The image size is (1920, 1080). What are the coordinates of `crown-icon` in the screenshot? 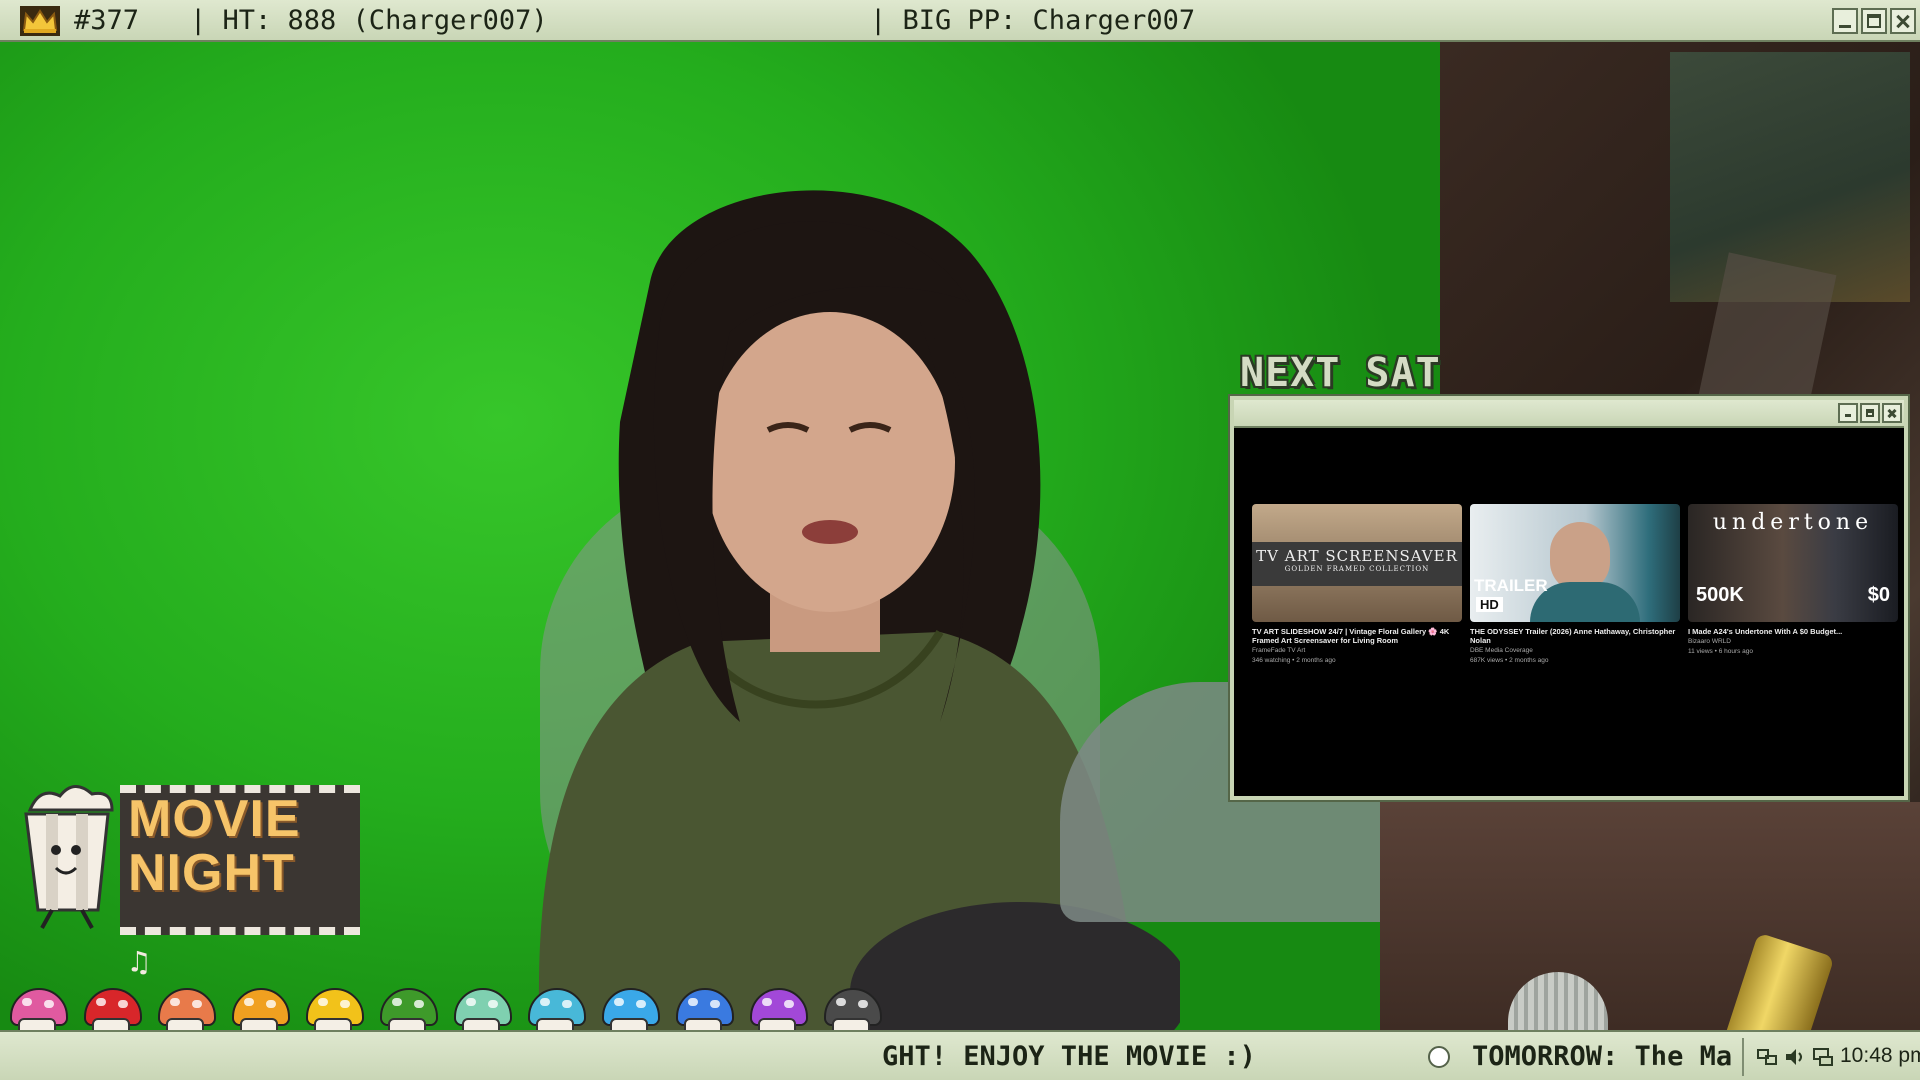 It's located at (40, 21).